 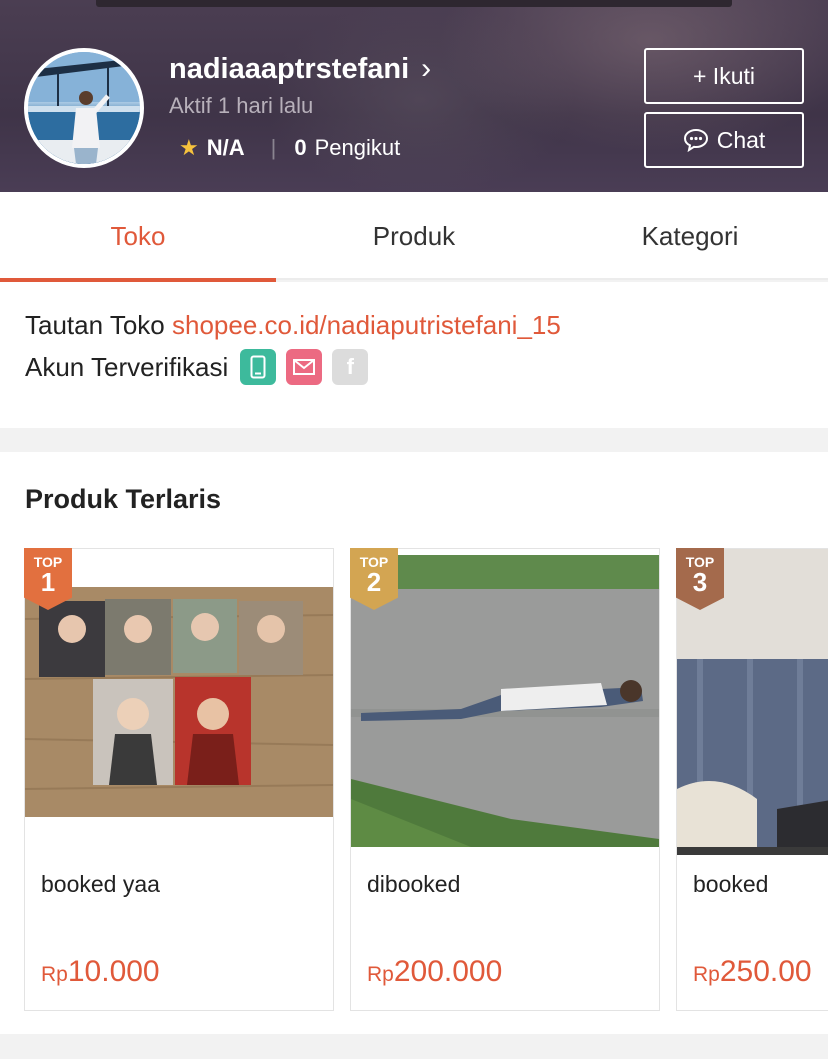 What do you see at coordinates (304, 367) in the screenshot?
I see `mail-icon` at bounding box center [304, 367].